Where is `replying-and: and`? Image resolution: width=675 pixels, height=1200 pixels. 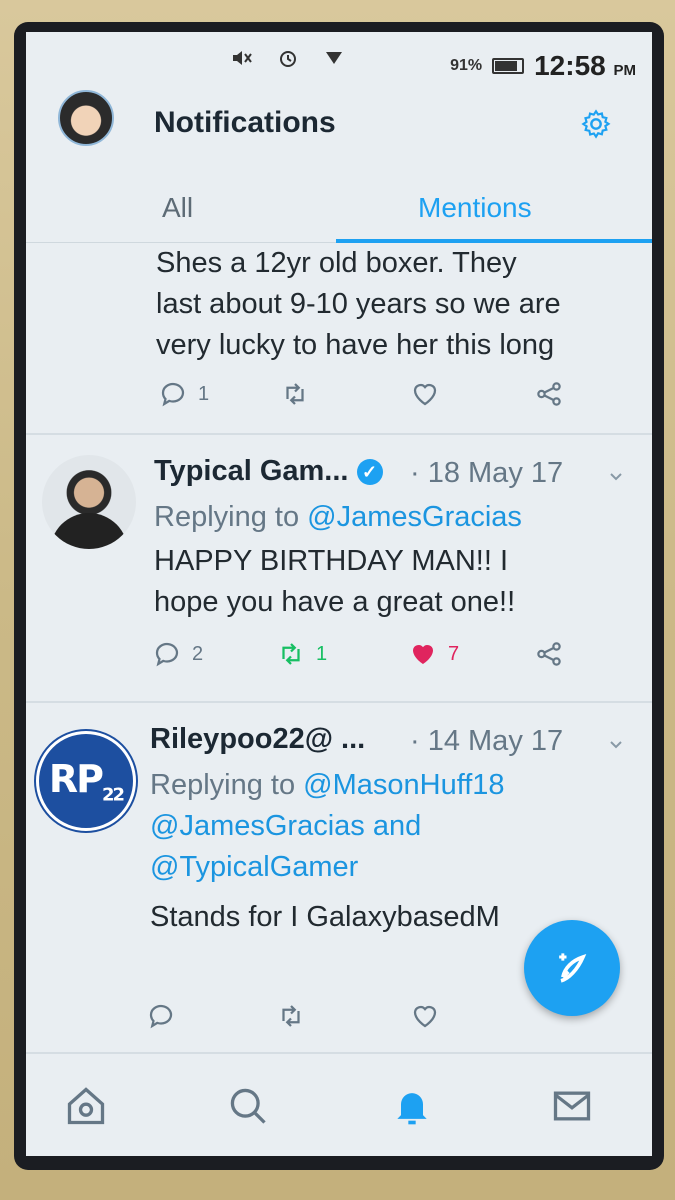
replying-and: and is located at coordinates (397, 826).